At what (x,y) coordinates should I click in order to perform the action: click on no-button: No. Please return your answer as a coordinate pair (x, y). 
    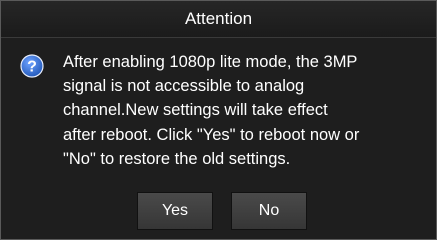
    Looking at the image, I should click on (269, 211).